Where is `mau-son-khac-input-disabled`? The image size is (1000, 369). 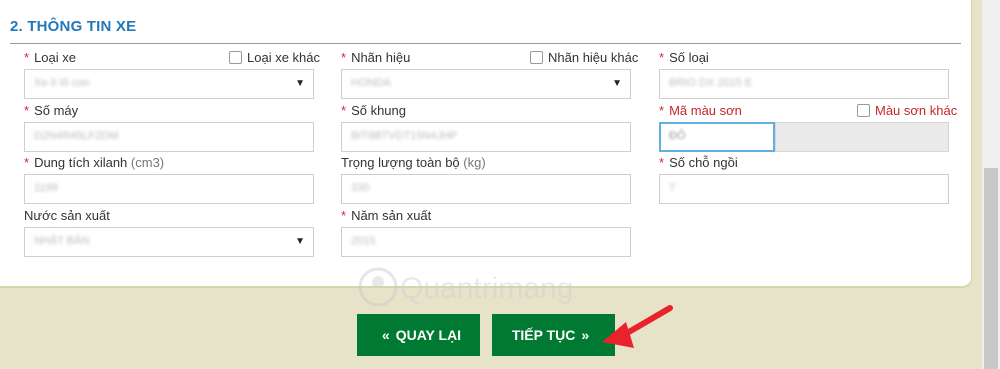 mau-son-khac-input-disabled is located at coordinates (862, 137).